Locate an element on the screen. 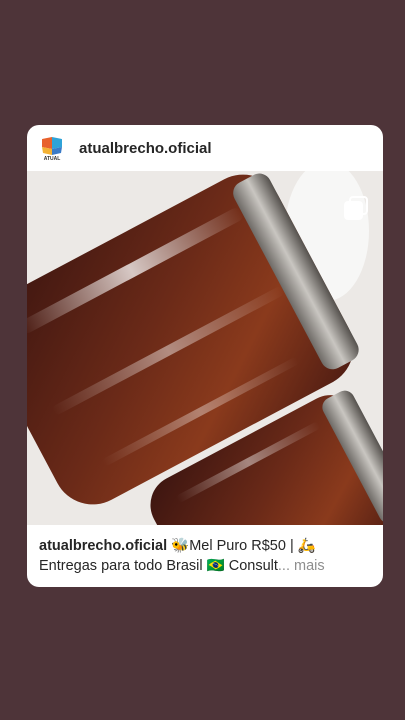 This screenshot has height=720, width=405. avatar: ATUAL is located at coordinates (52, 149).